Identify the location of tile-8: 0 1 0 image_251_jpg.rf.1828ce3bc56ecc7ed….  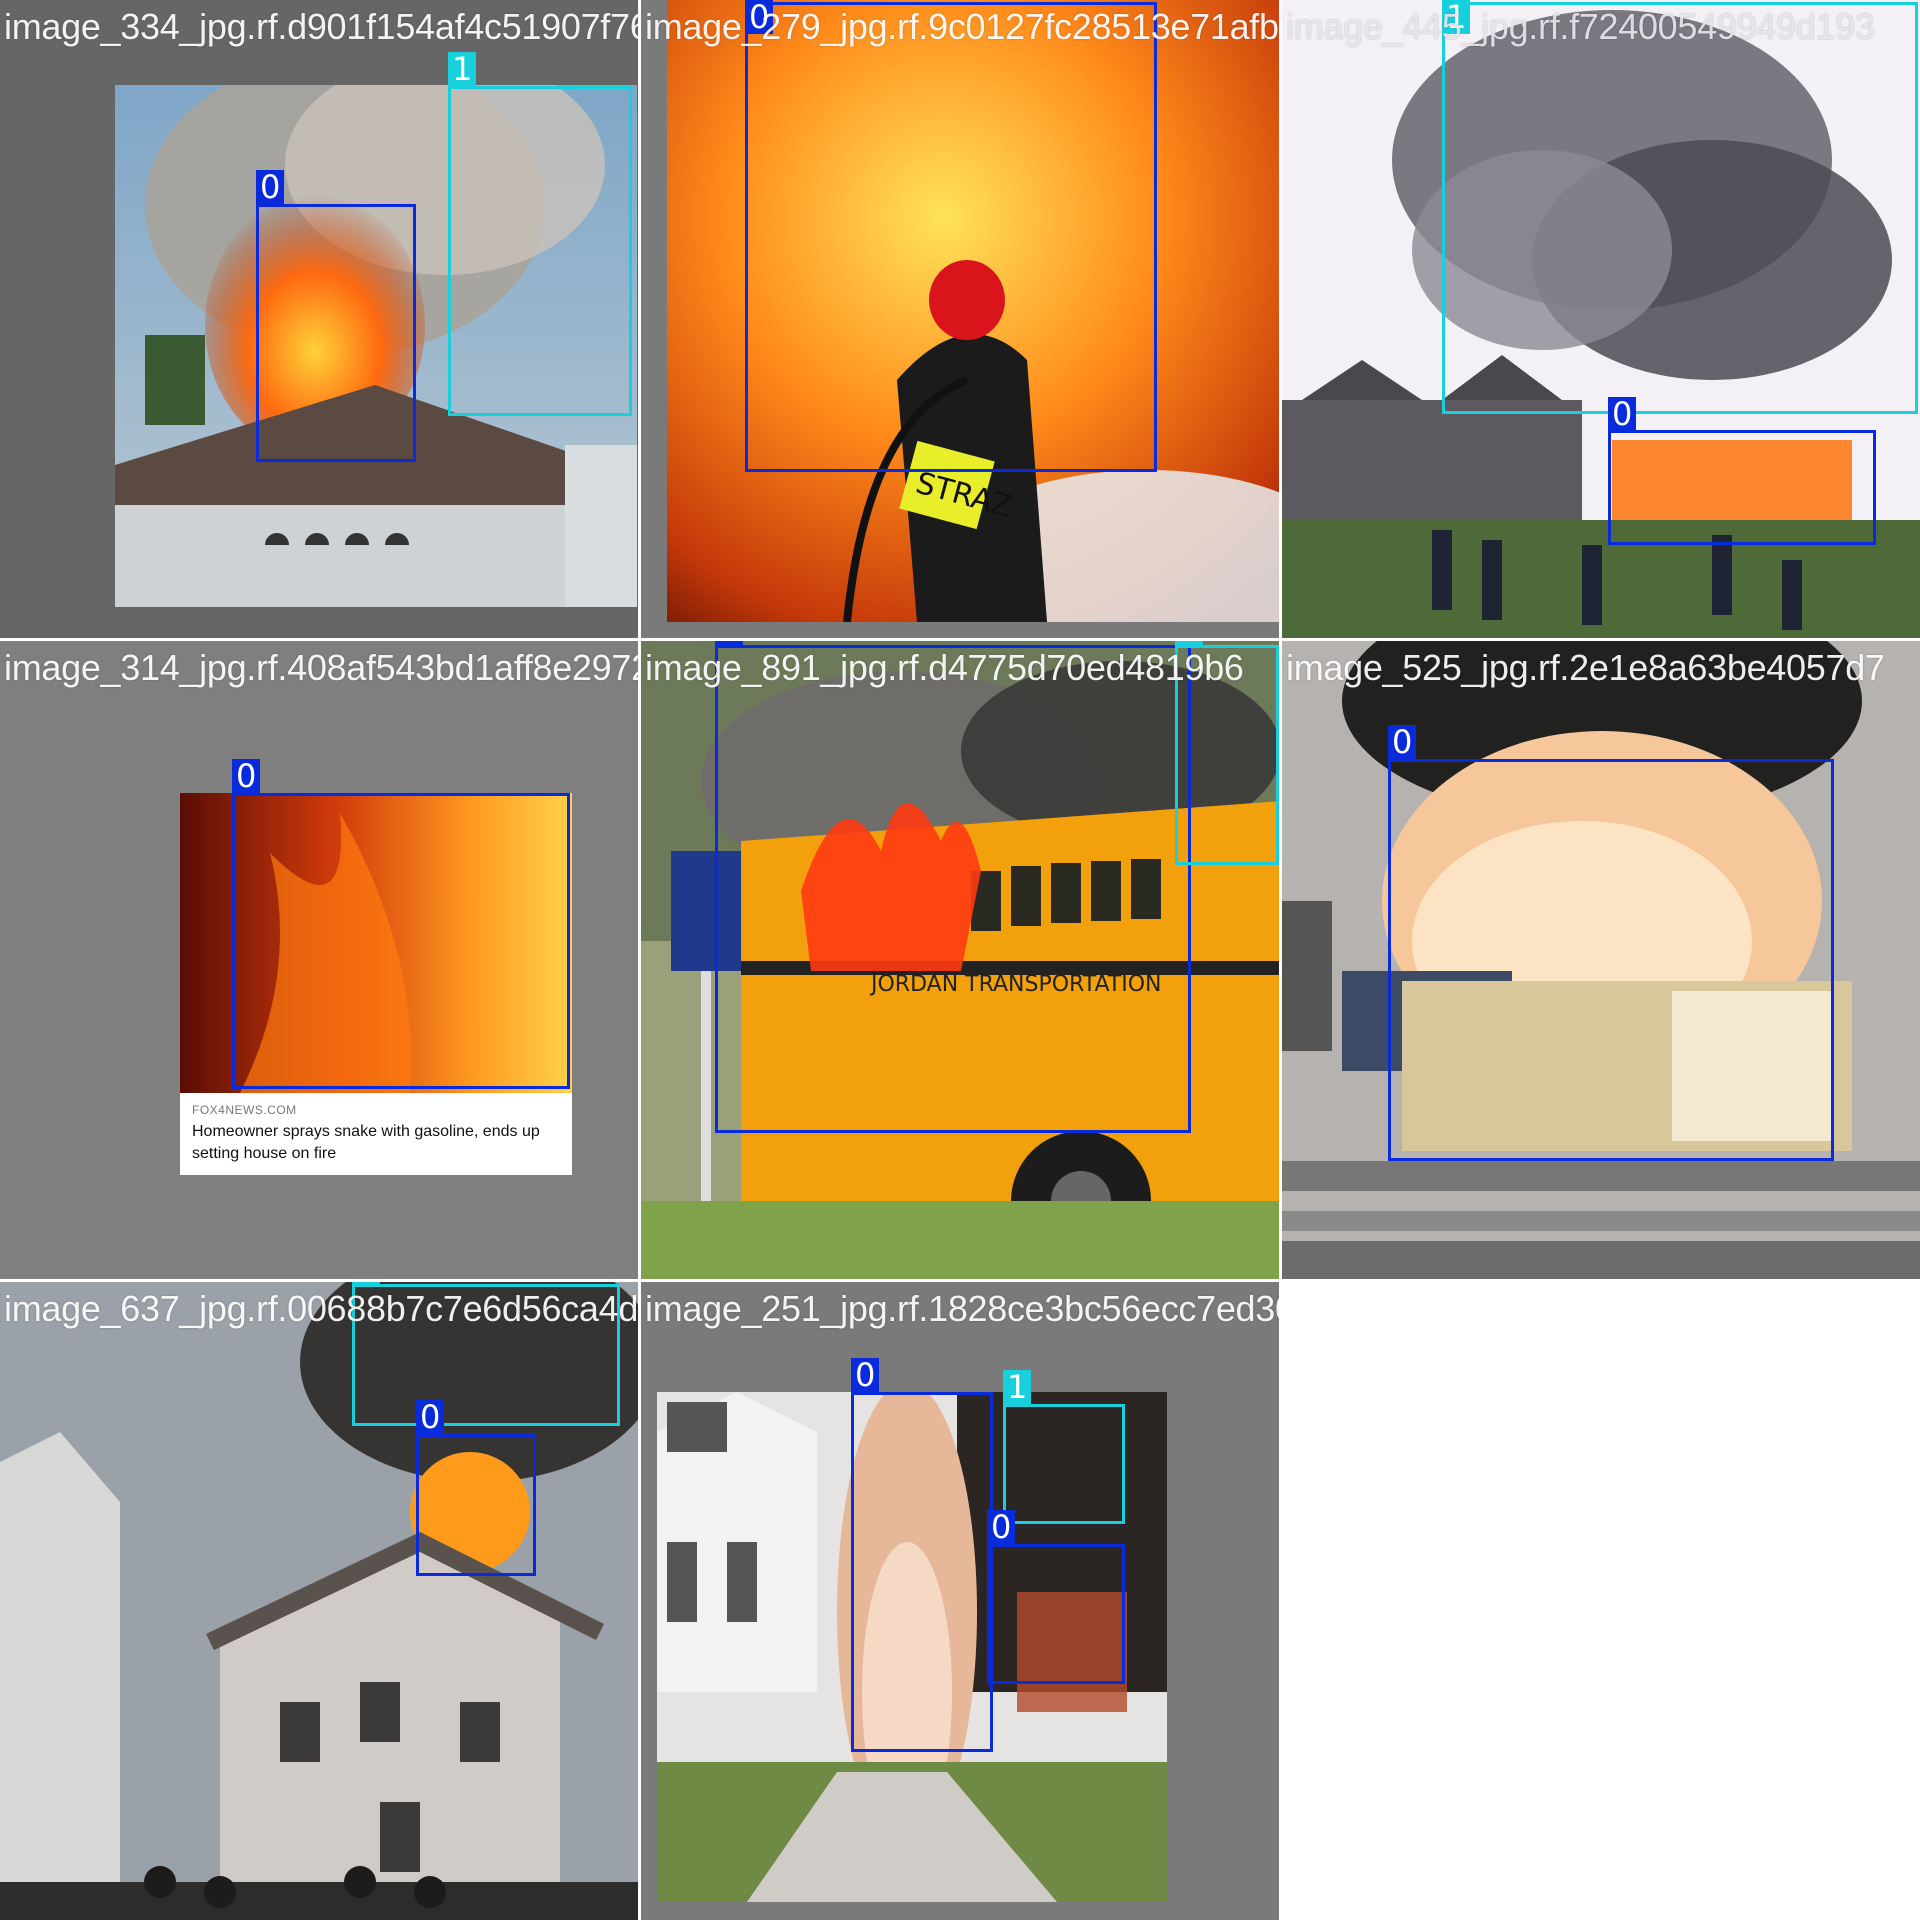
(960, 1601).